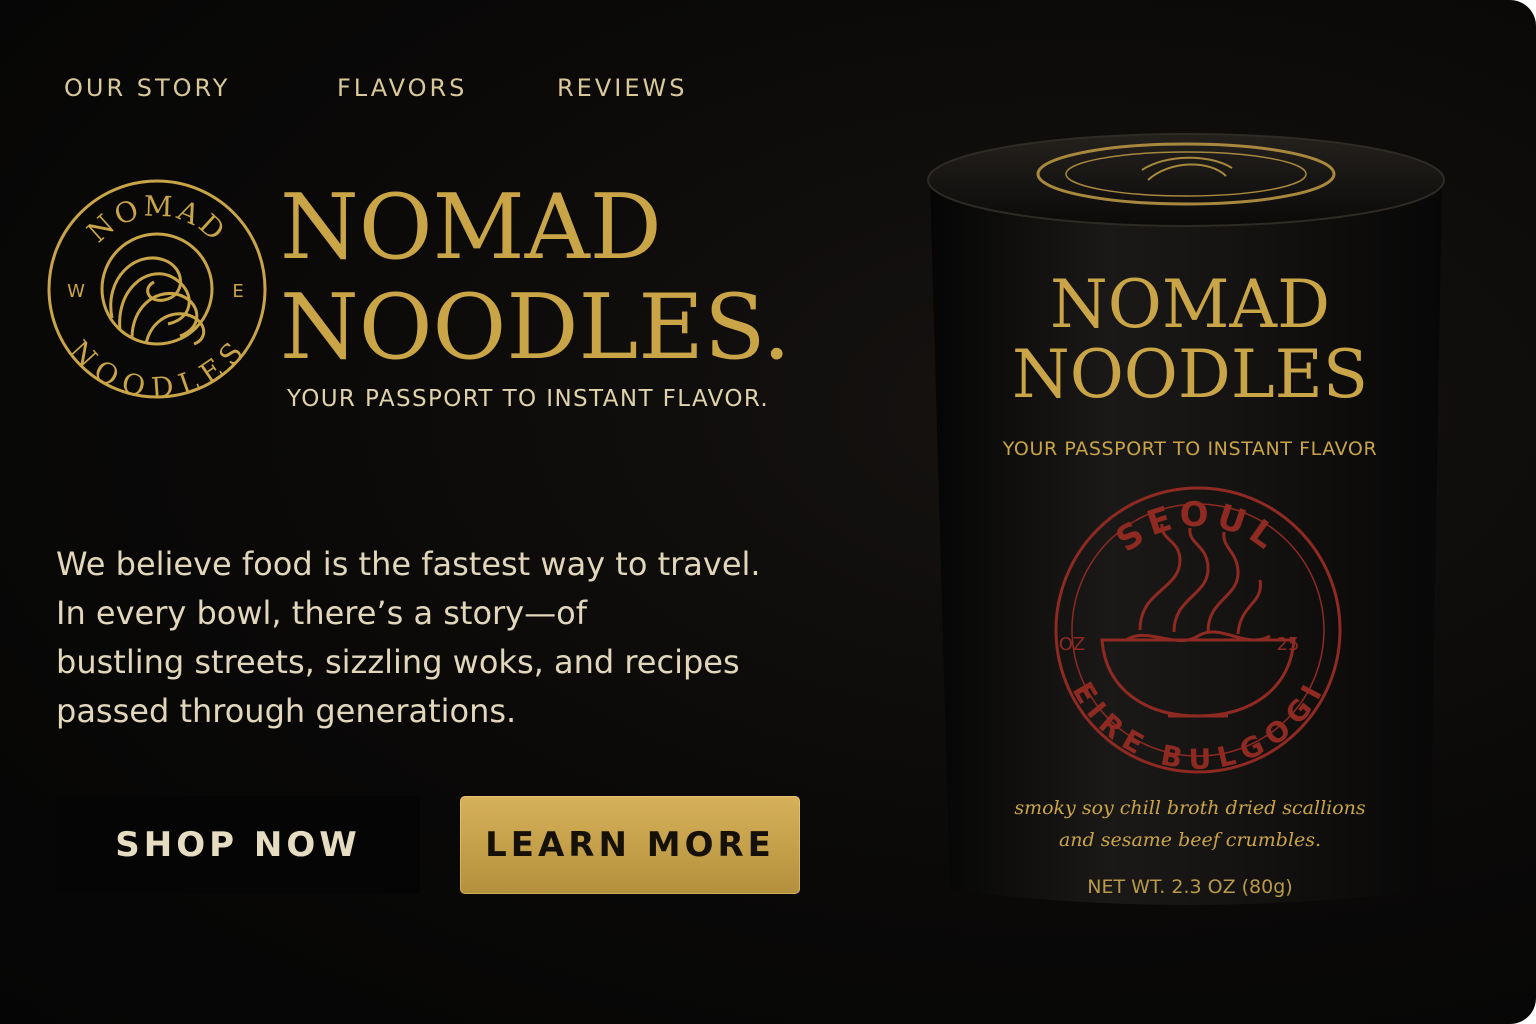 The height and width of the screenshot is (1024, 1536). What do you see at coordinates (238, 845) in the screenshot?
I see `shop-now-button: SHOP NOW` at bounding box center [238, 845].